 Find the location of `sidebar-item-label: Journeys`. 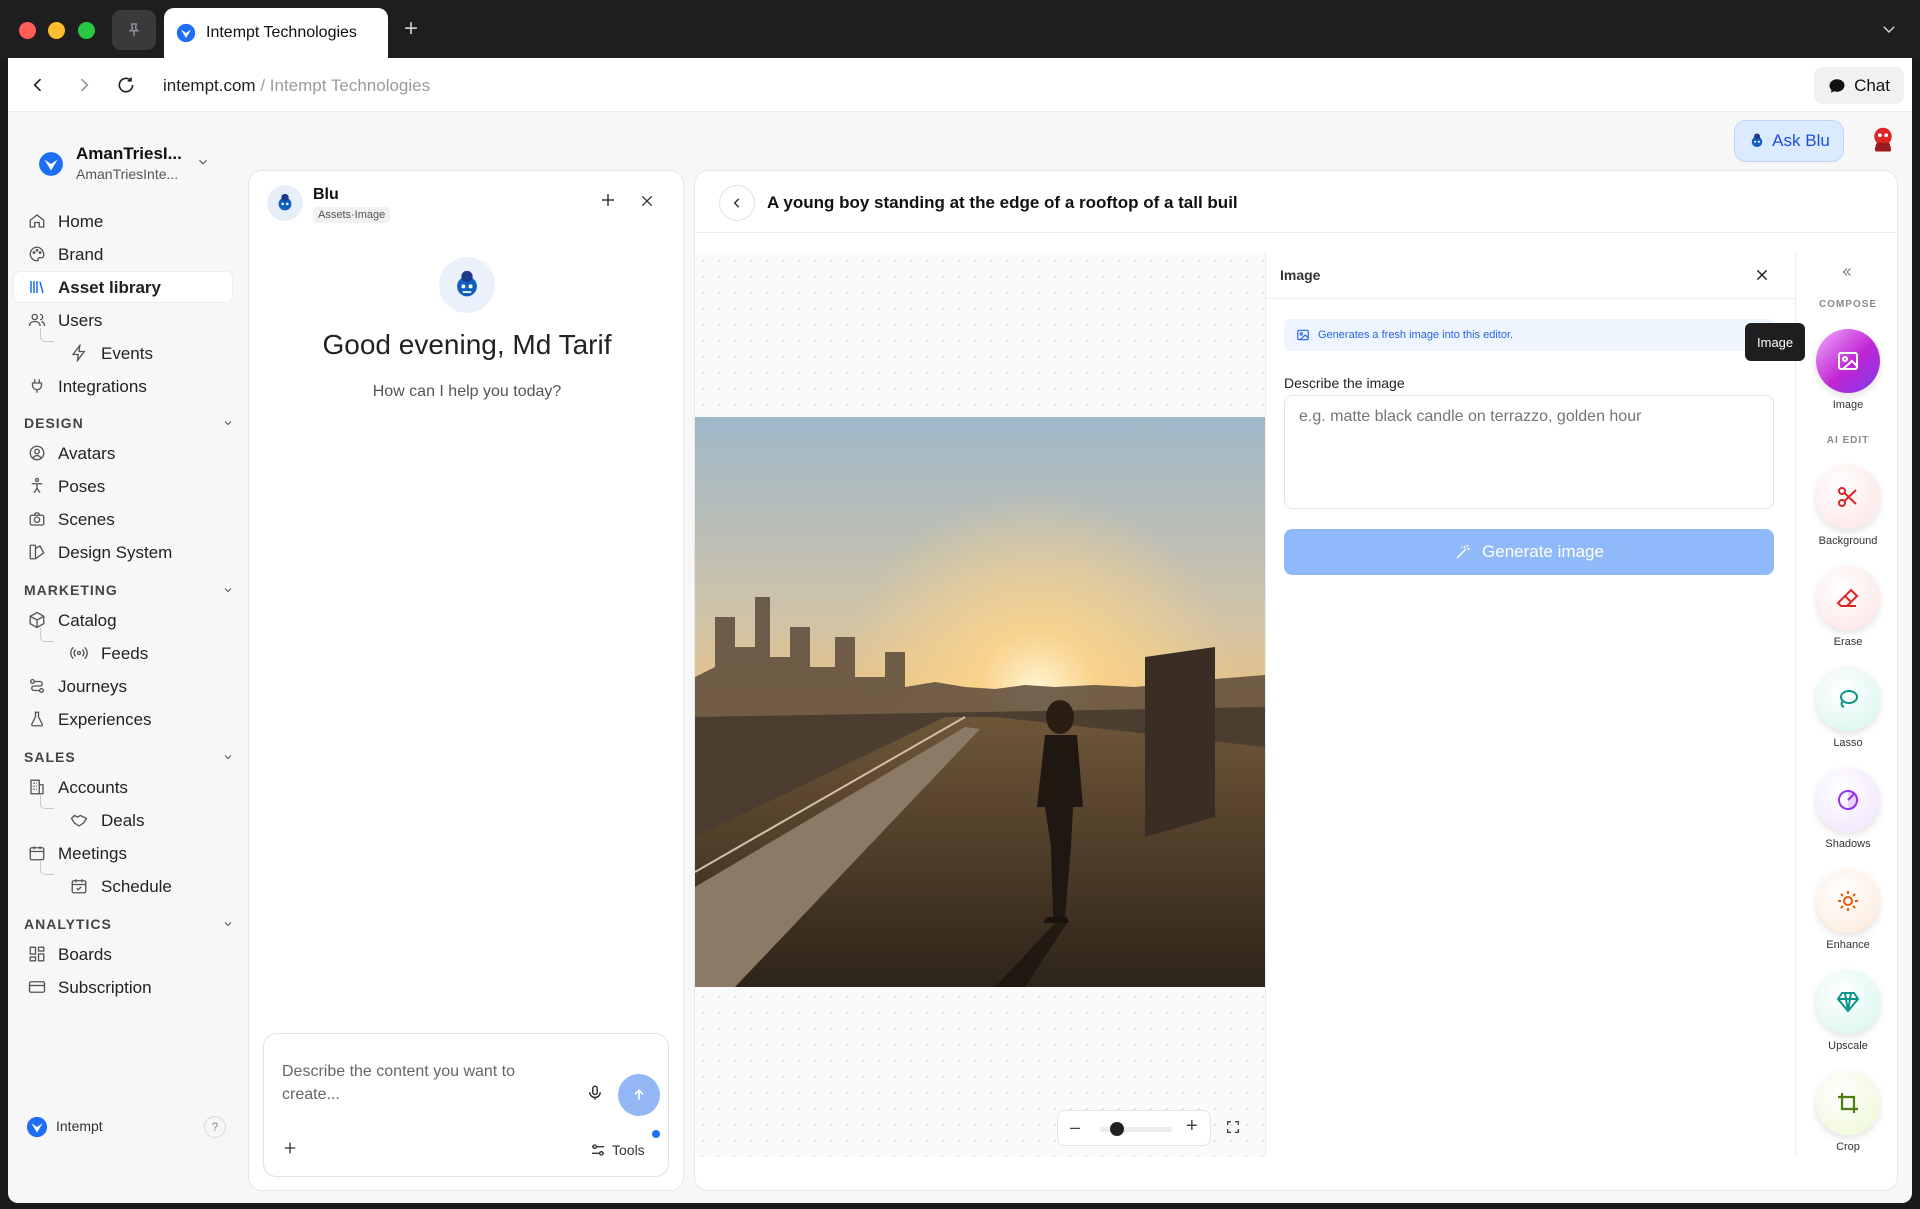

sidebar-item-label: Journeys is located at coordinates (92, 686).